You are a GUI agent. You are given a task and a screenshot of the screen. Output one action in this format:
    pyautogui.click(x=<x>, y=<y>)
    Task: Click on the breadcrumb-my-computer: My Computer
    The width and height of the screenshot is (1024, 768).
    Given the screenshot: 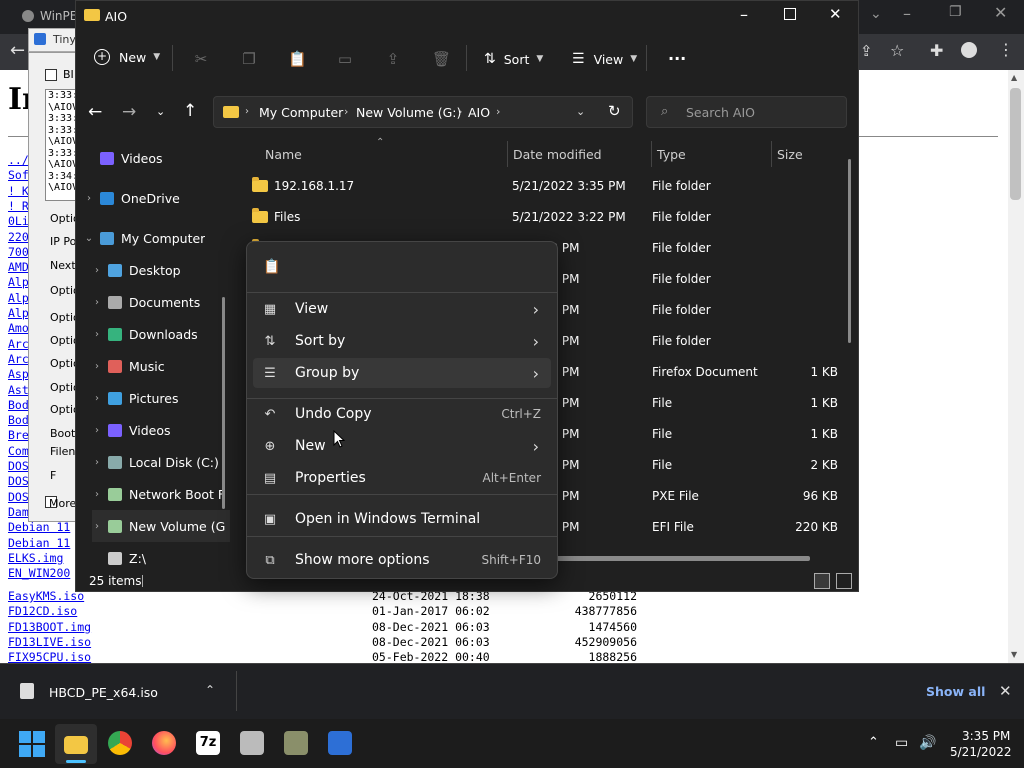 What is the action you would take?
    pyautogui.click(x=301, y=112)
    